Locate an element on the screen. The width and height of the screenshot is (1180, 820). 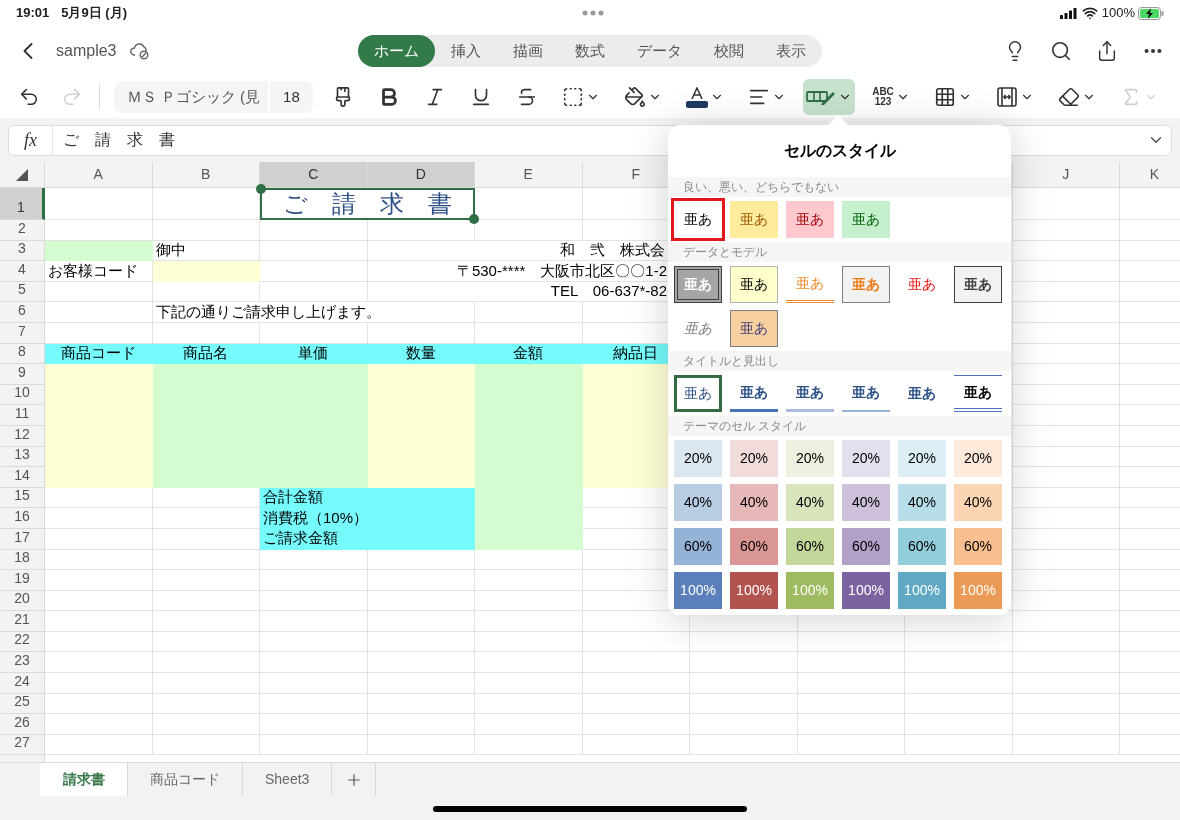
sheet-tab: 商品コード is located at coordinates (185, 779).